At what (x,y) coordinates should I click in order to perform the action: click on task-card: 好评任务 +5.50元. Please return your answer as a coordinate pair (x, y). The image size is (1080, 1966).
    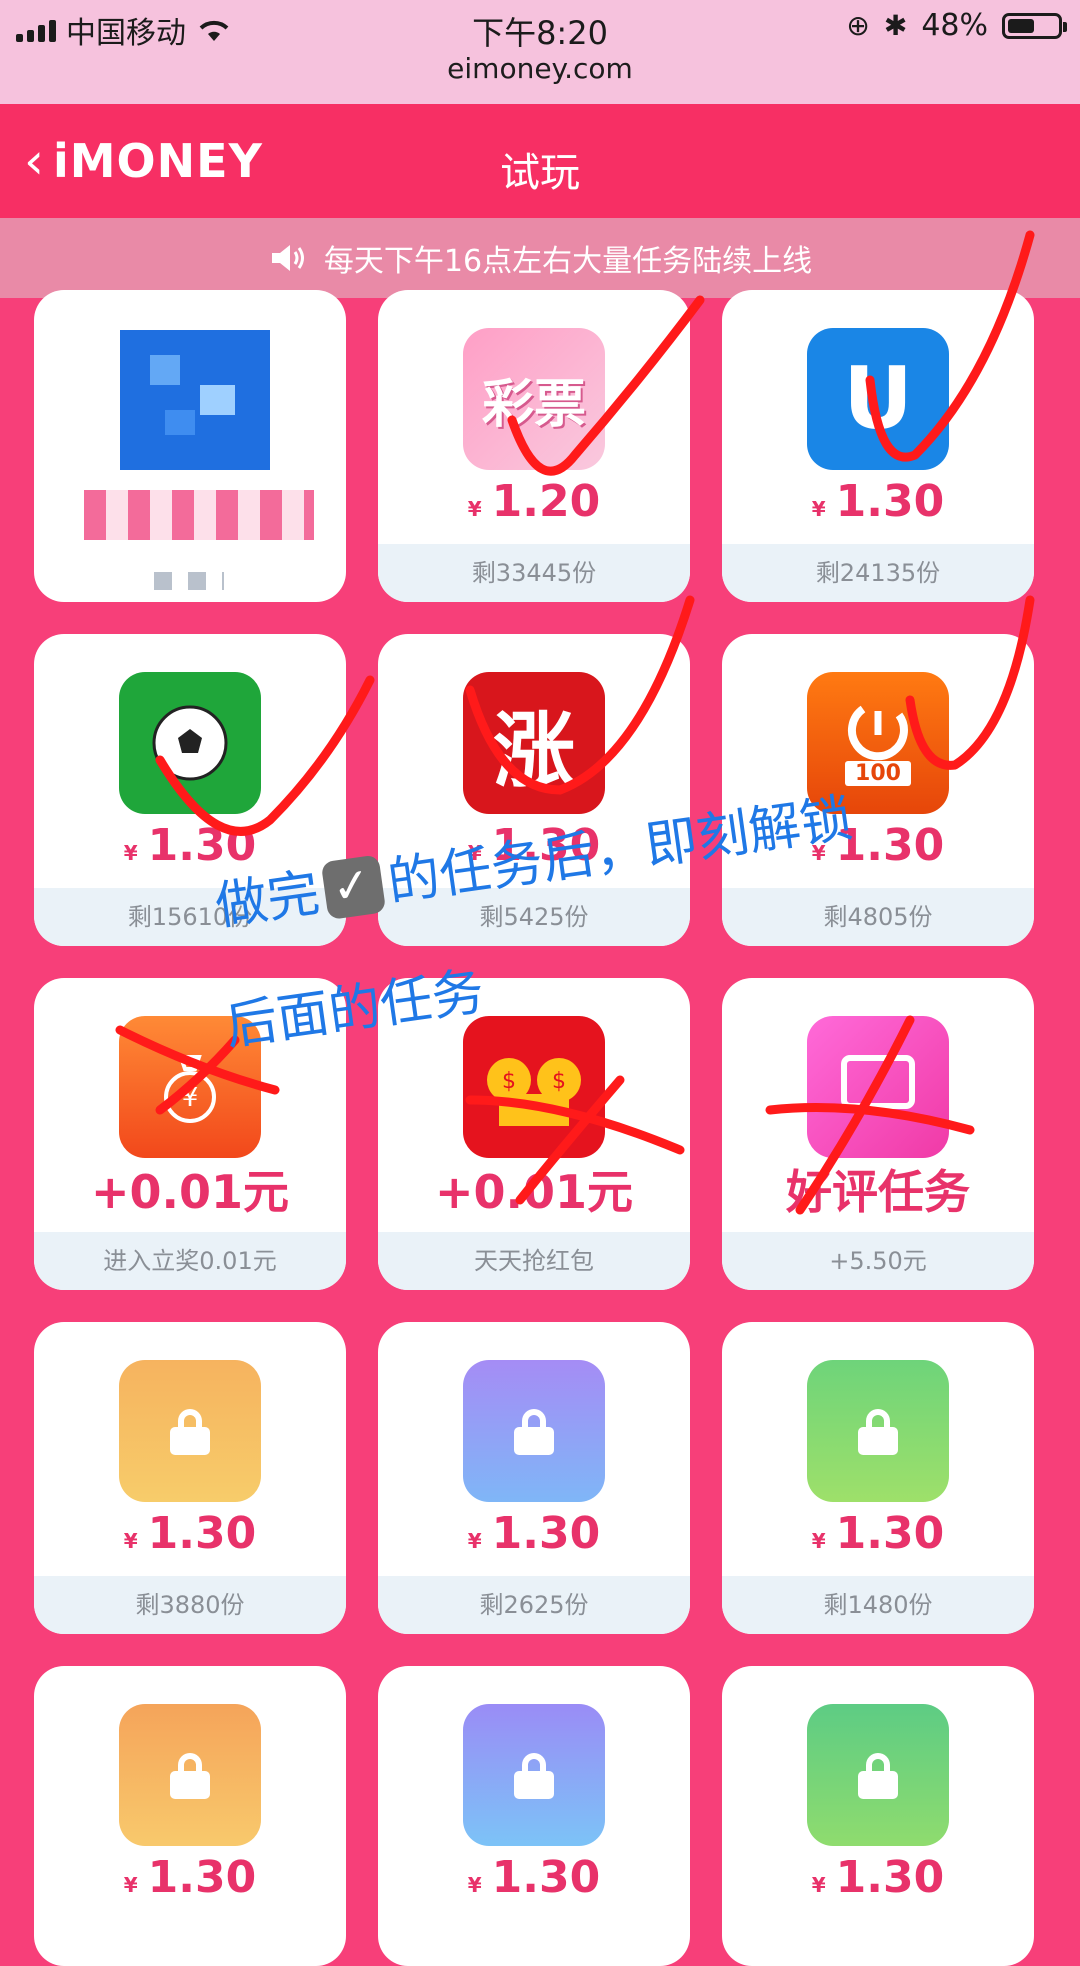
    Looking at the image, I should click on (878, 1134).